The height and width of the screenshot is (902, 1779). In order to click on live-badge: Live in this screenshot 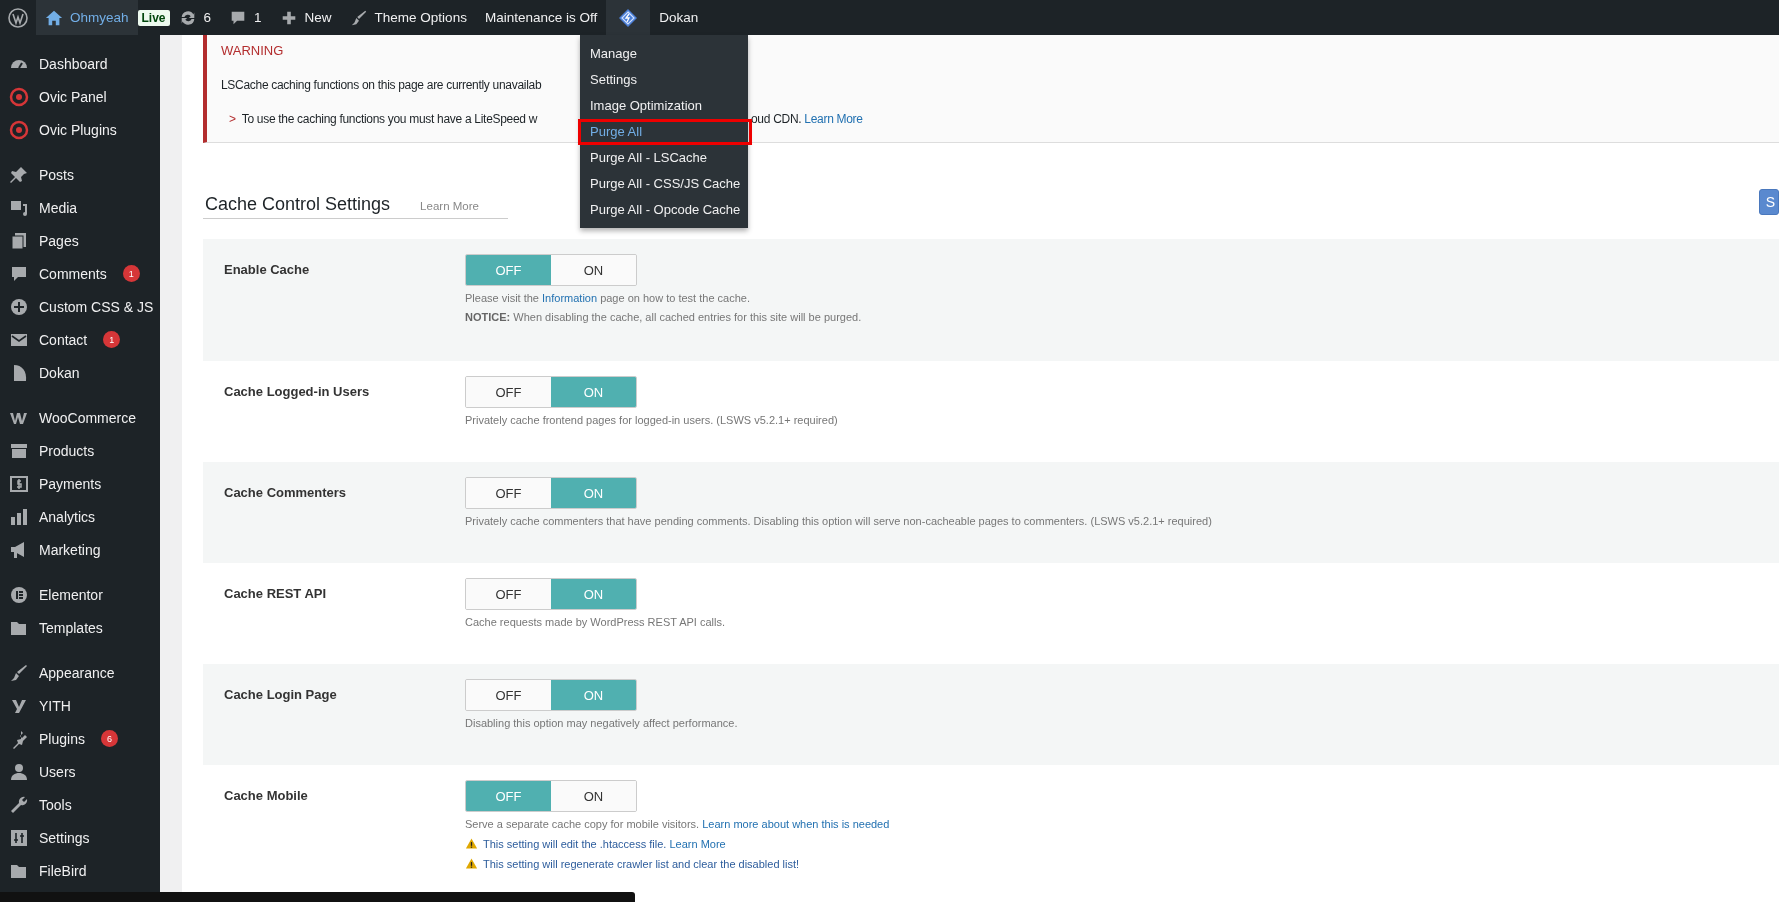, I will do `click(153, 17)`.